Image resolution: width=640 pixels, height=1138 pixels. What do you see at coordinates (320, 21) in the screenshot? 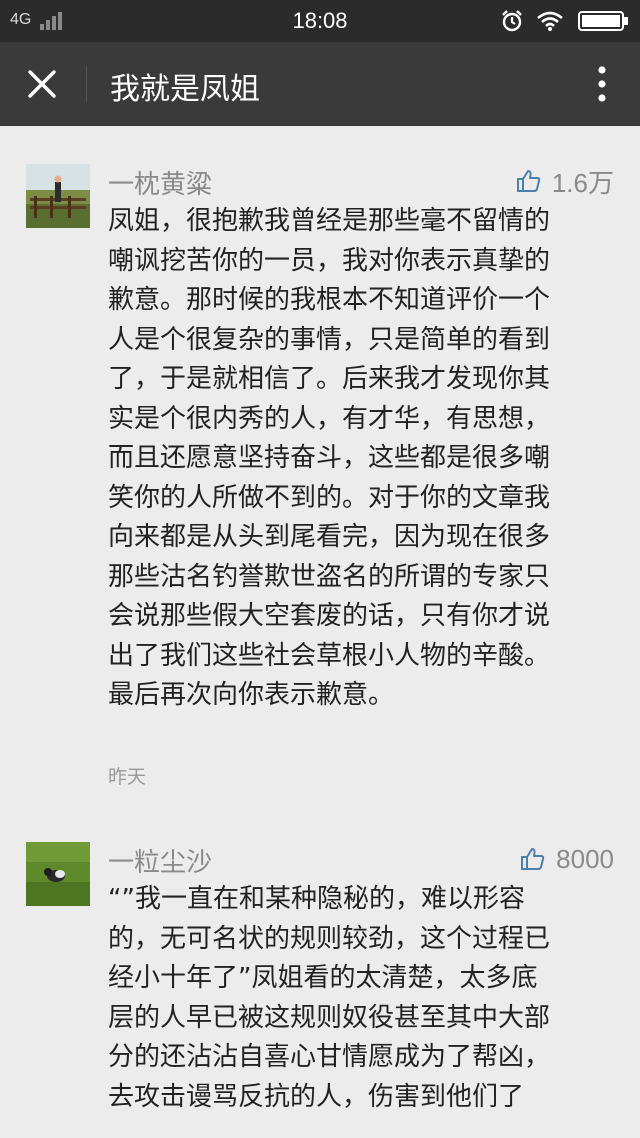
I see `status-bar: 4G 18:08` at bounding box center [320, 21].